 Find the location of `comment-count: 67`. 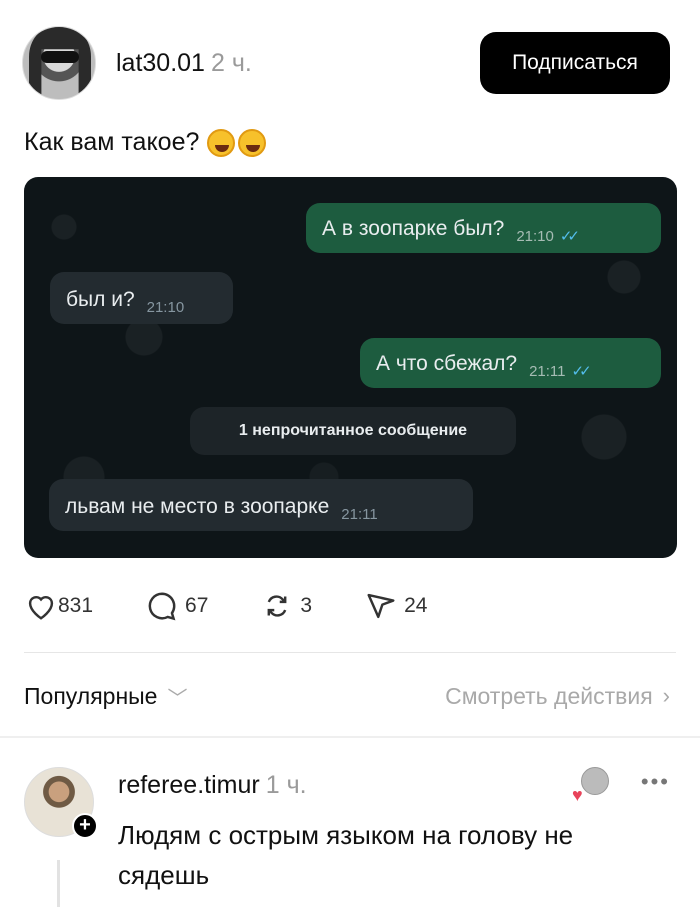

comment-count: 67 is located at coordinates (197, 605).